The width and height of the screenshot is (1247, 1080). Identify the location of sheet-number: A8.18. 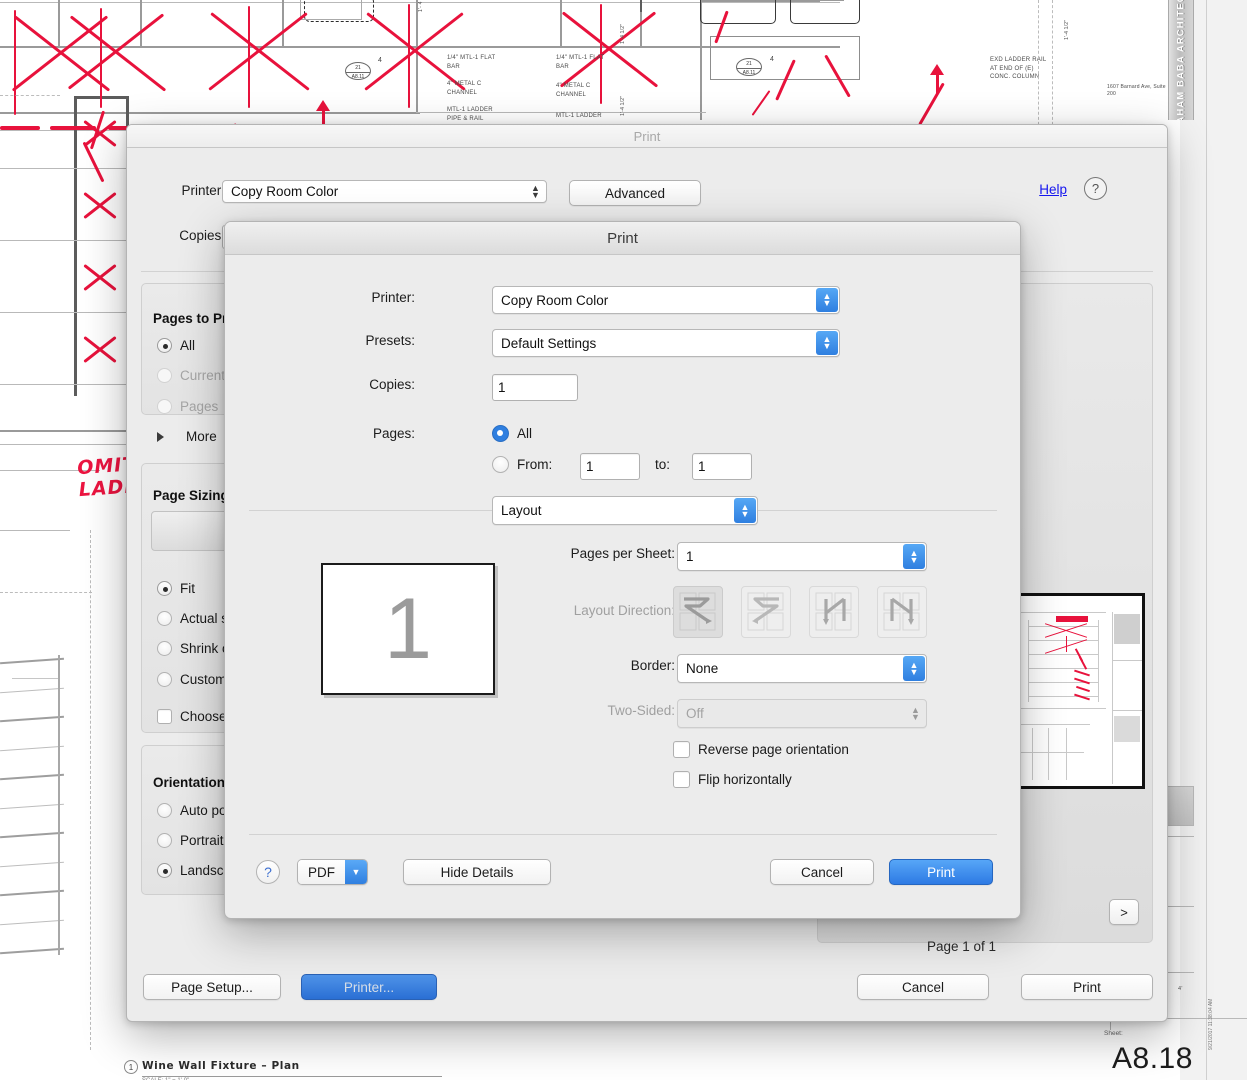
(1152, 1058).